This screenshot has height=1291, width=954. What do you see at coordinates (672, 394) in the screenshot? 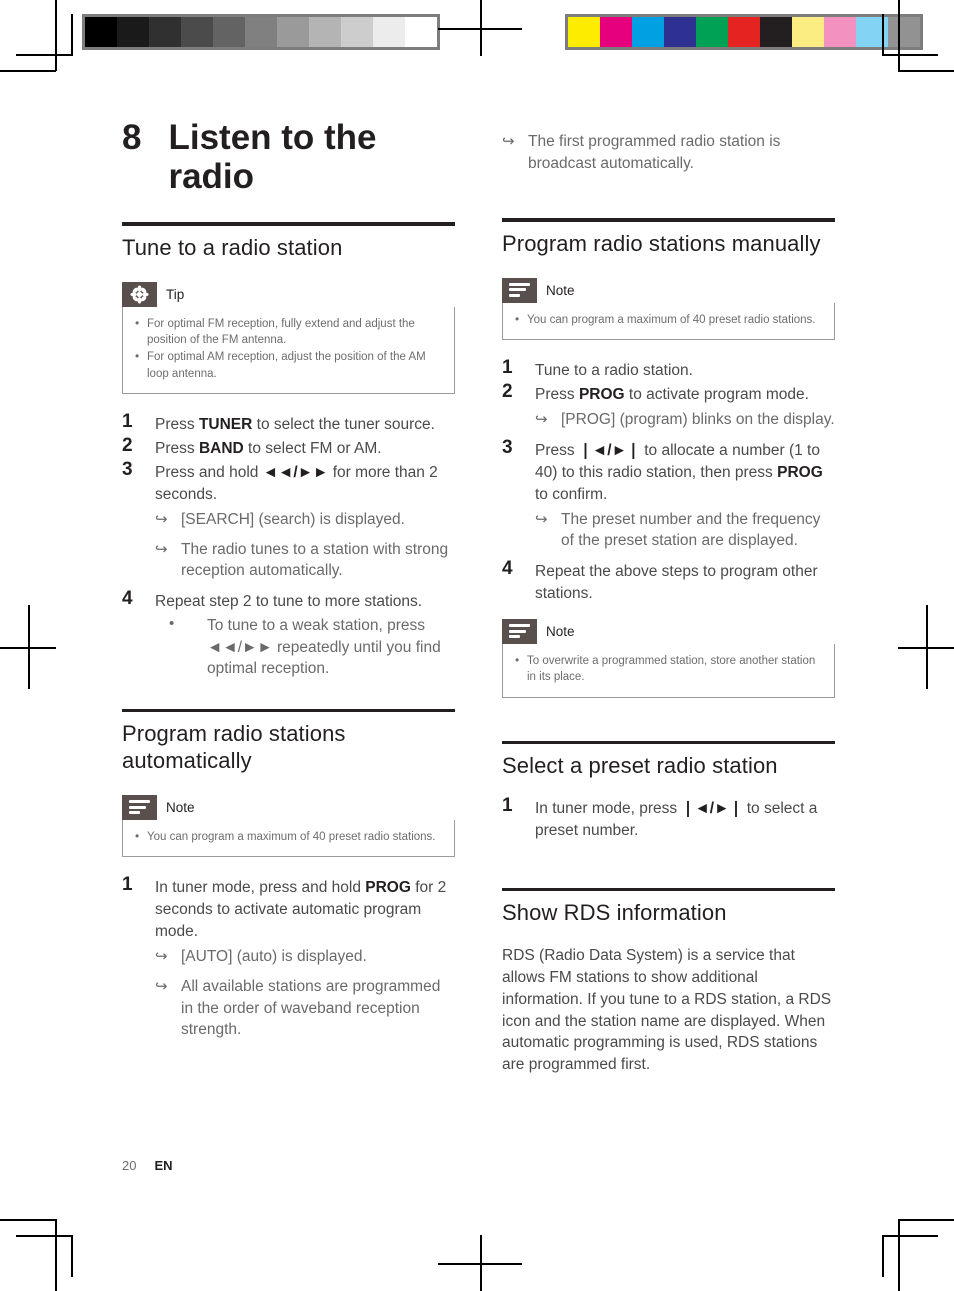
I see `step-text: Press PROG to activate program mode.` at bounding box center [672, 394].